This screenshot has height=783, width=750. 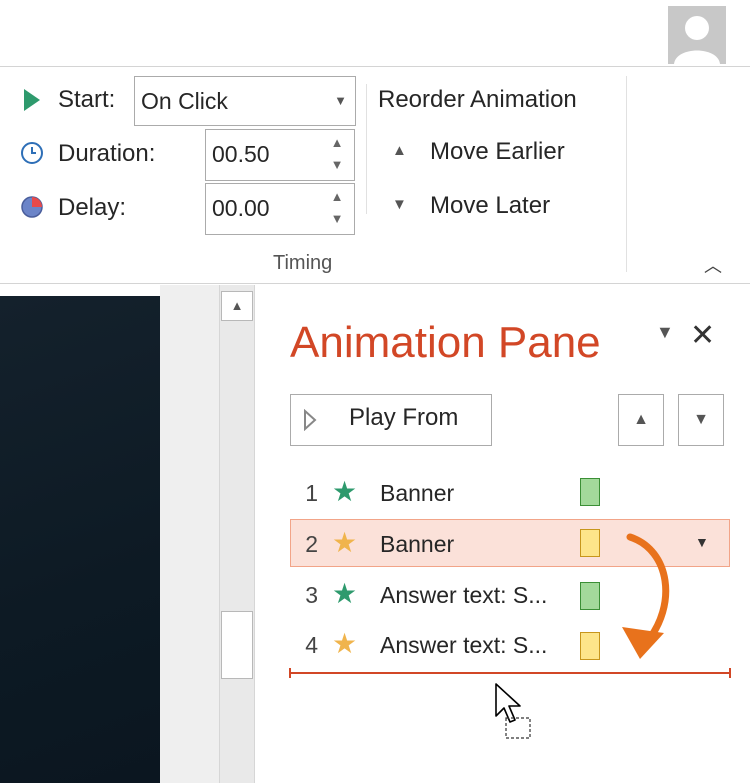 I want to click on clock-icon, so click(x=32, y=155).